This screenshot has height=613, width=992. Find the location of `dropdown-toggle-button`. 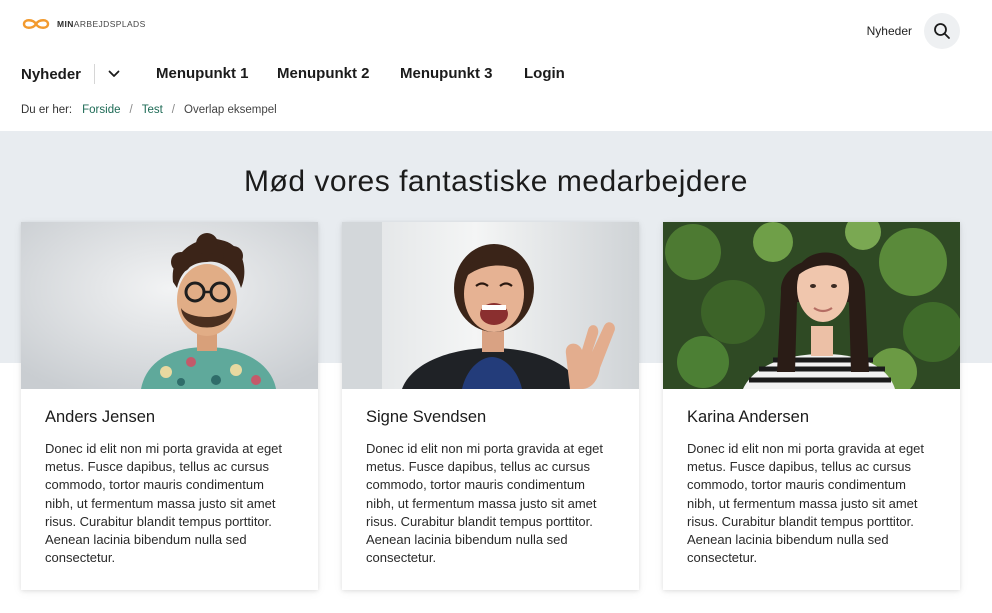

dropdown-toggle-button is located at coordinates (114, 74).